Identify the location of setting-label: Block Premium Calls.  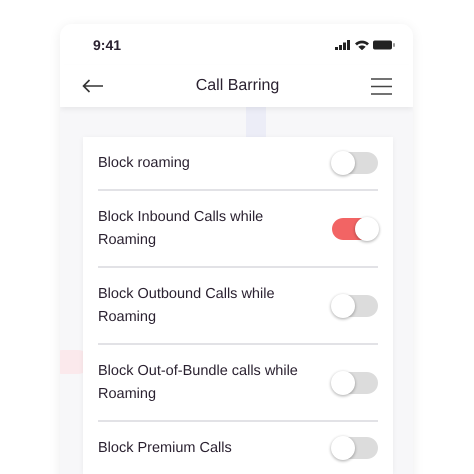
(165, 448).